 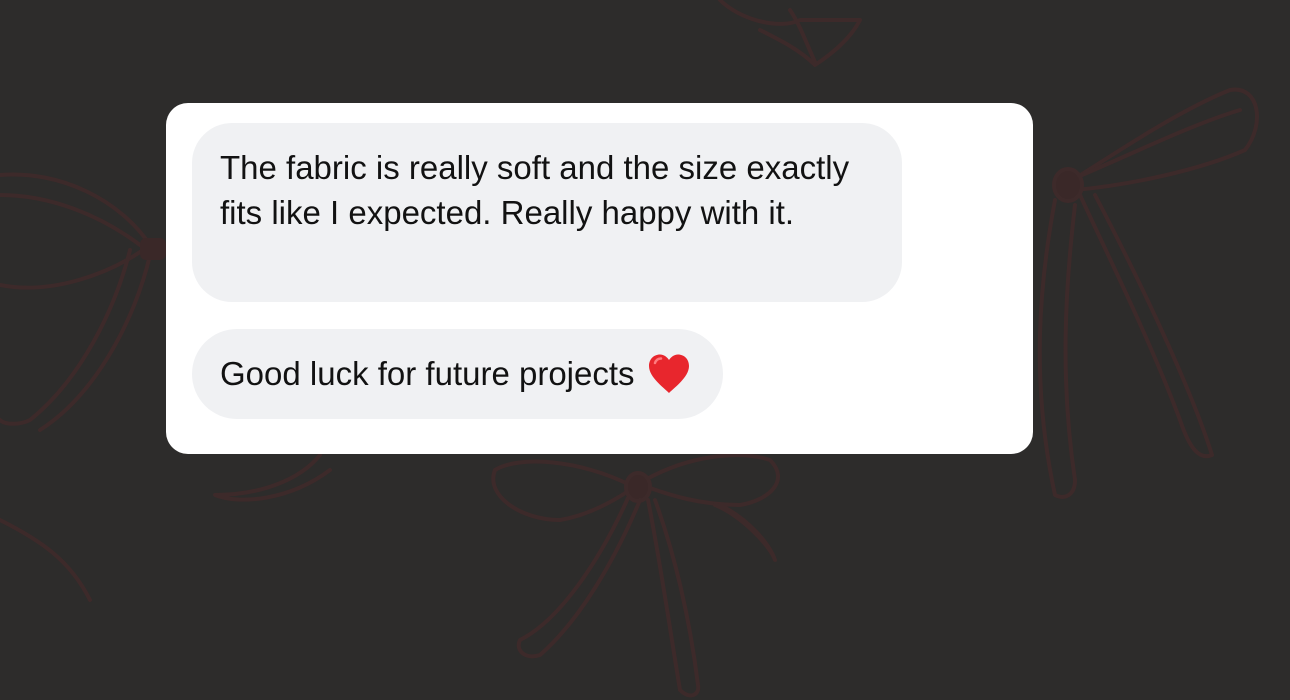 I want to click on bow-left, so click(x=83, y=302).